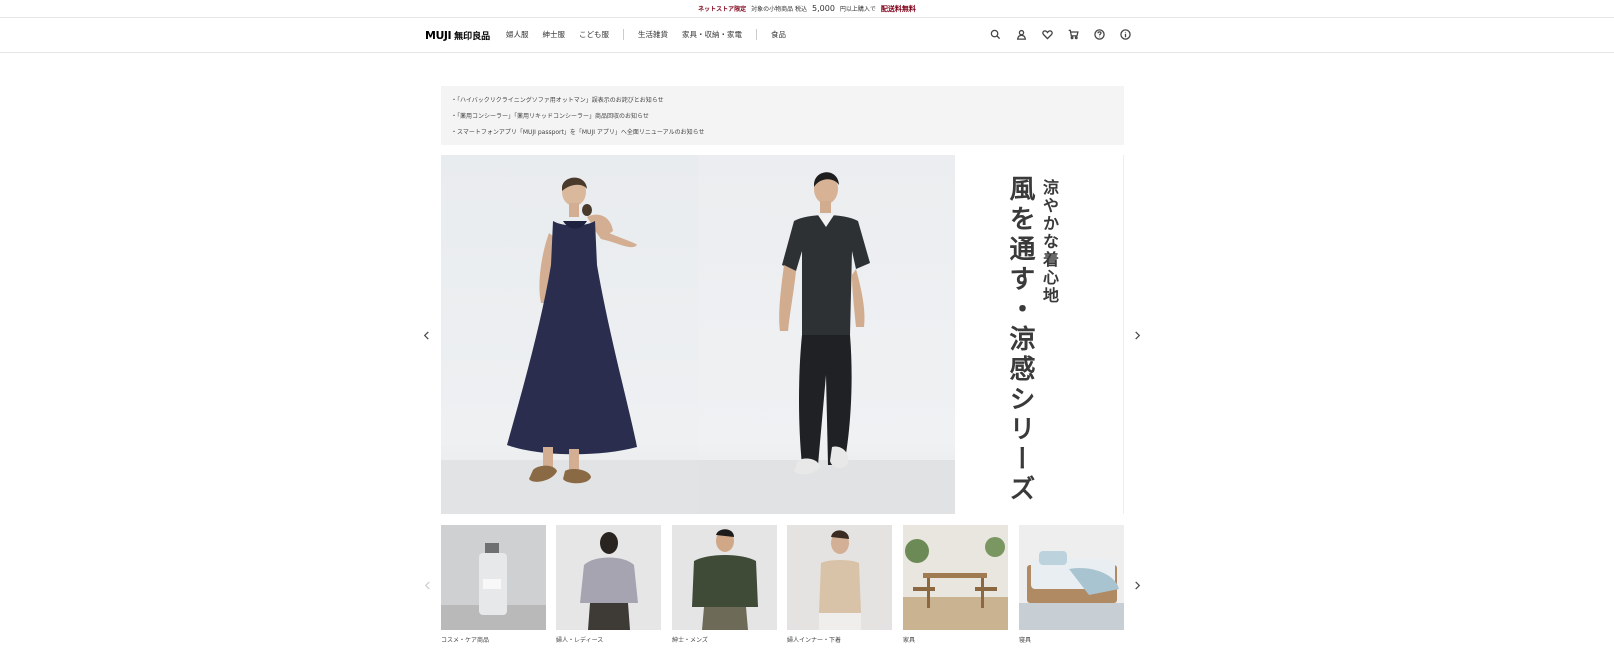  I want to click on category-carousel: コスメ・ケア商品 婦人・レディース 紳士・メンズ 婦人インナー・下着 家具 寝具, so click(782, 590).